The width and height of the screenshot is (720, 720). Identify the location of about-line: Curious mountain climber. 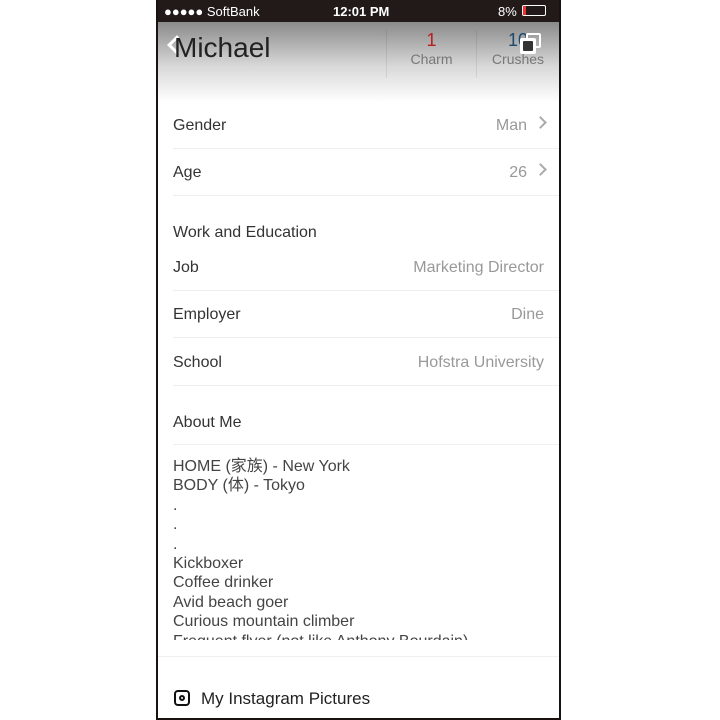
(264, 622).